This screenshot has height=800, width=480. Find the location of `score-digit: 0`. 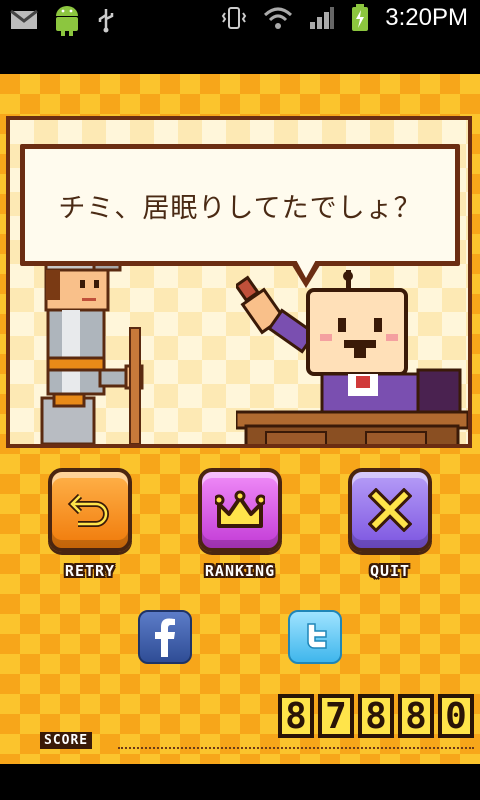

score-digit: 0 is located at coordinates (456, 716).